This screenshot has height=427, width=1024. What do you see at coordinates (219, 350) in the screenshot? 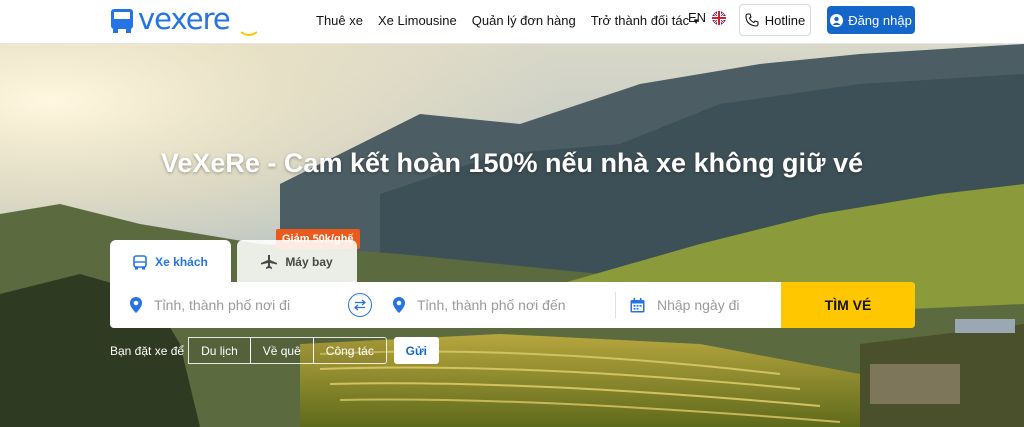
I see `purpose-option-travel: Du lịch` at bounding box center [219, 350].